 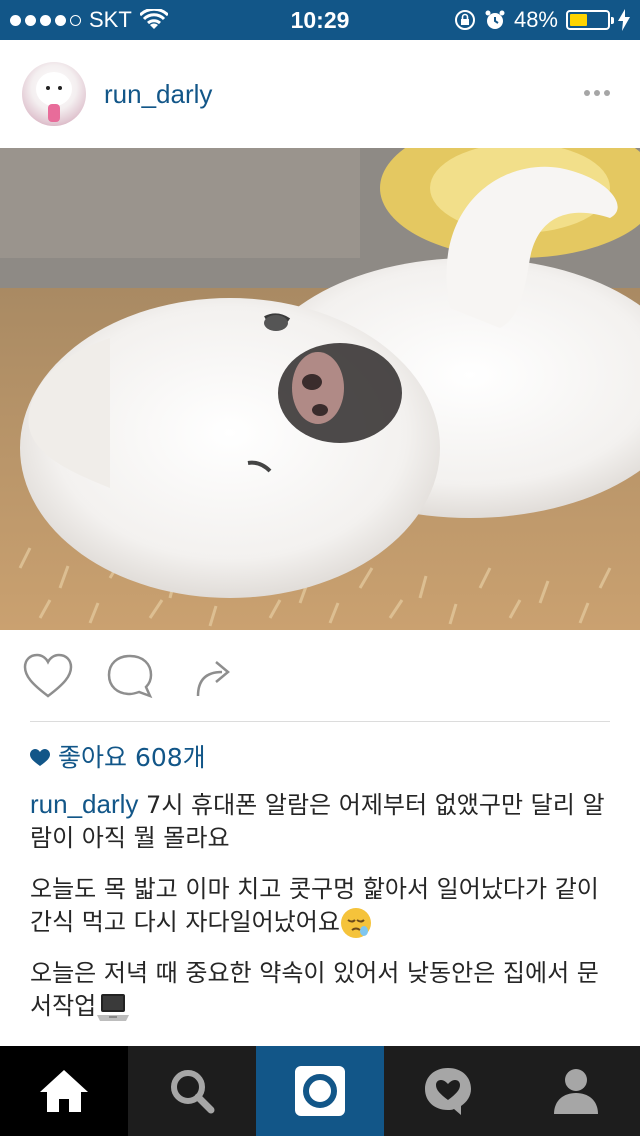 What do you see at coordinates (464, 20) in the screenshot?
I see `rotation-lock-icon` at bounding box center [464, 20].